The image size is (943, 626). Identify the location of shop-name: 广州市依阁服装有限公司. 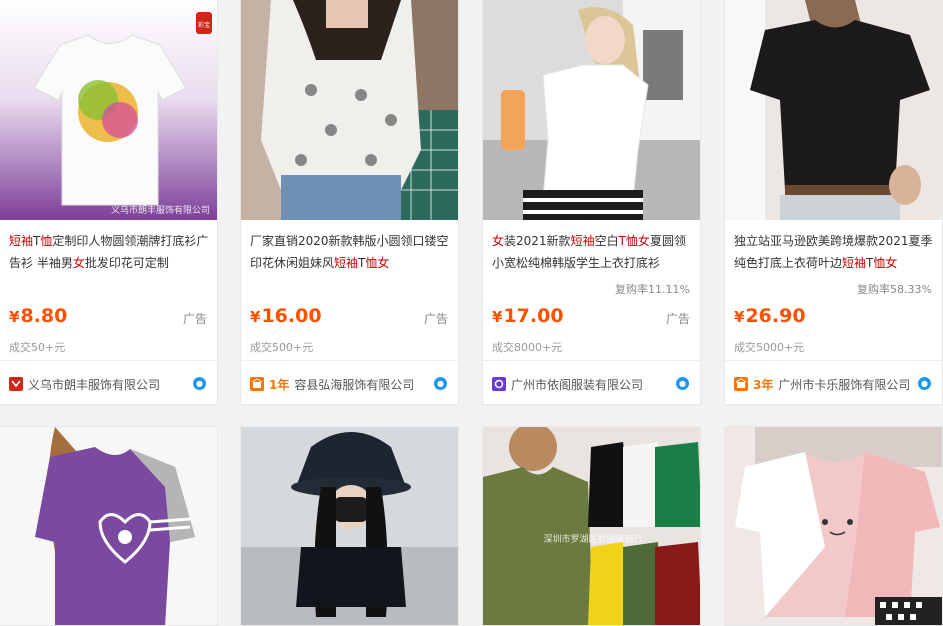
(577, 384).